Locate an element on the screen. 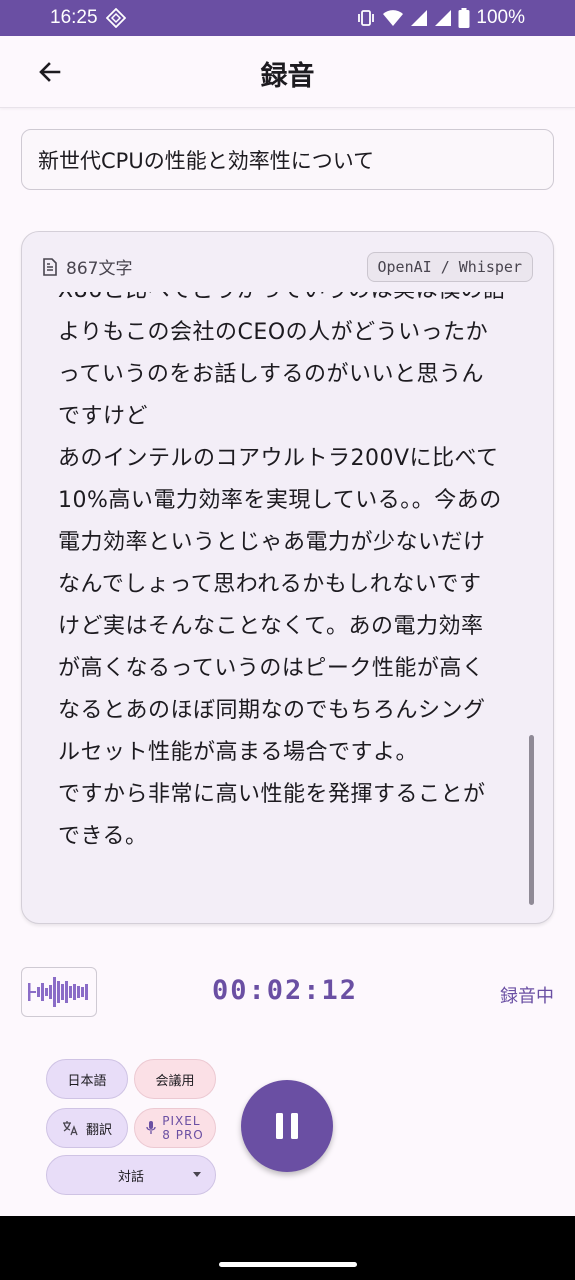  pause-button is located at coordinates (287, 1126).